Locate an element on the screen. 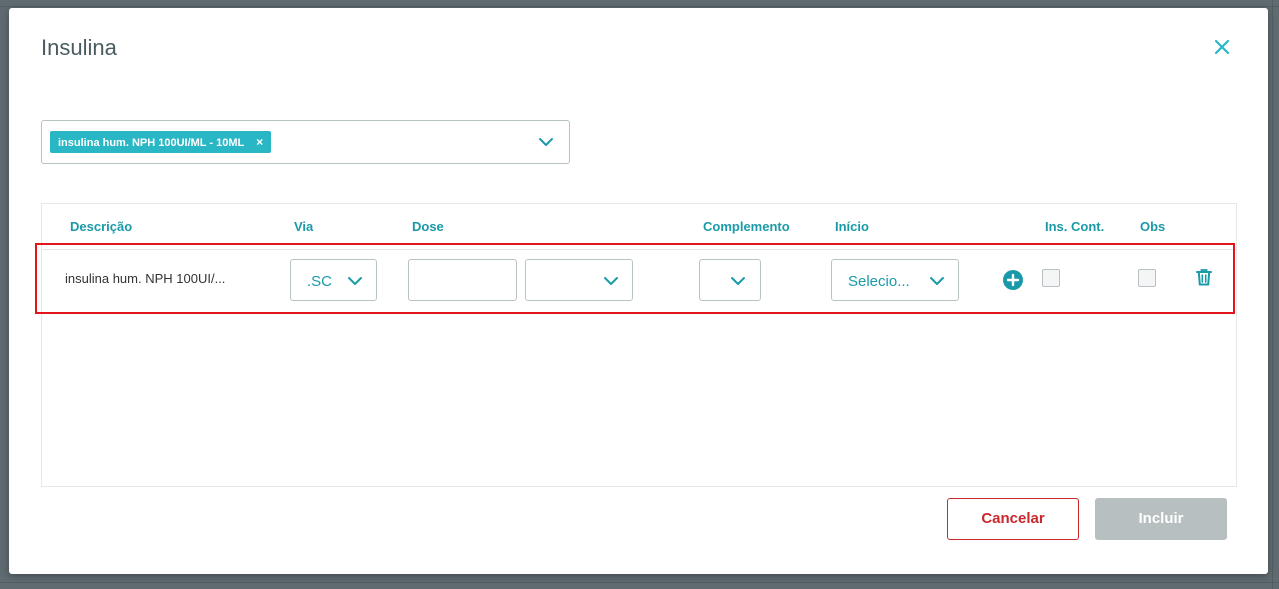 Image resolution: width=1279 pixels, height=589 pixels. selected-medication-tag: insulina hum. NPH 100UI/ML - 10ML × is located at coordinates (161, 142).